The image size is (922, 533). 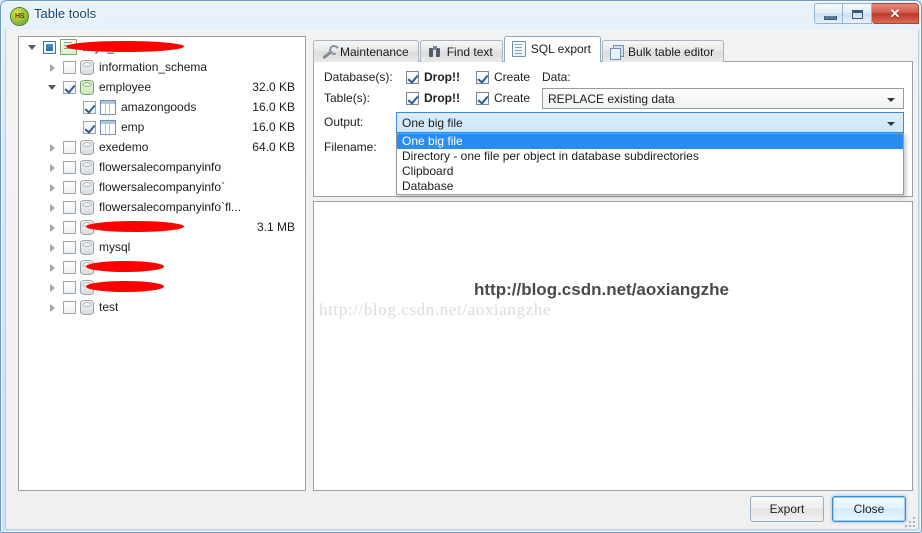 What do you see at coordinates (159, 107) in the screenshot?
I see `tree-item-label: amazongoods` at bounding box center [159, 107].